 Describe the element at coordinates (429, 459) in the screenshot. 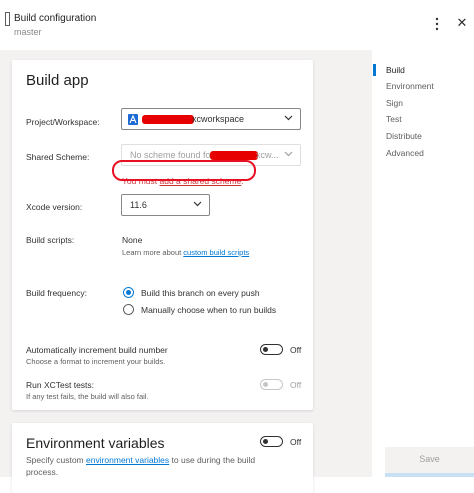

I see `save-button: Save` at that location.